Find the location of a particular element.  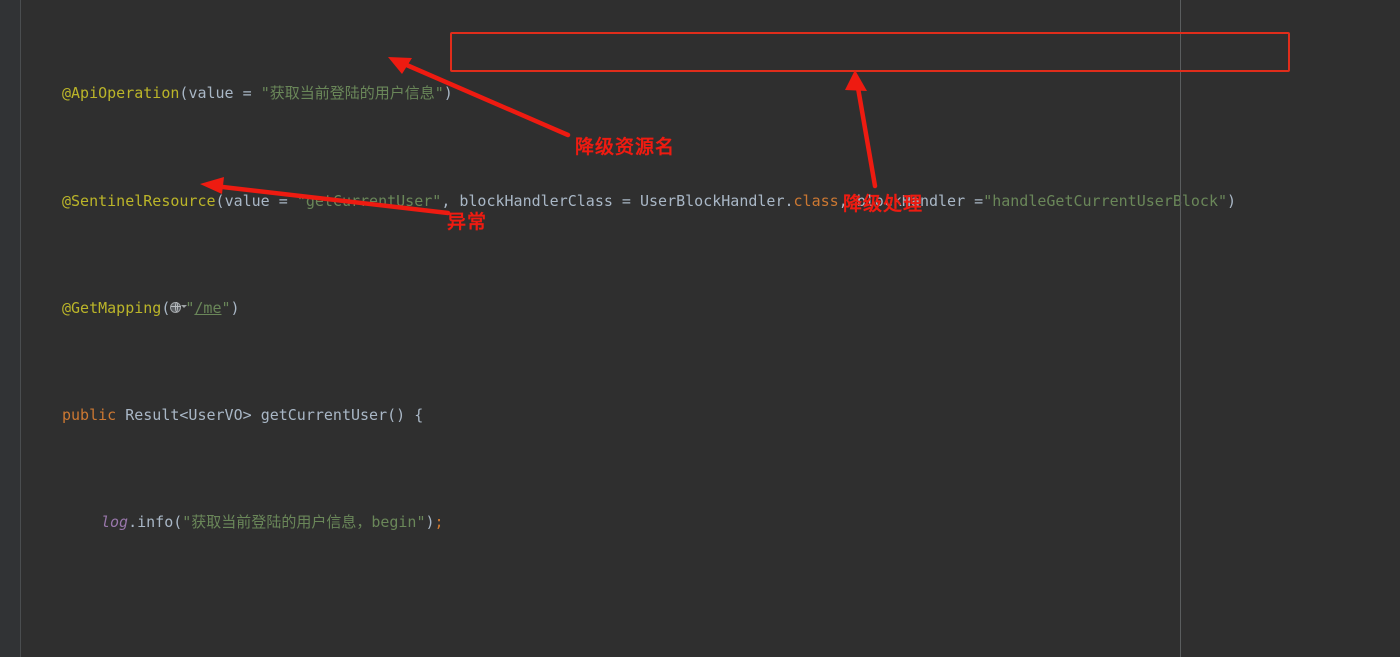

code-line-5: log.info("获取当前登陆的用户信息，begin"); is located at coordinates (272, 522).